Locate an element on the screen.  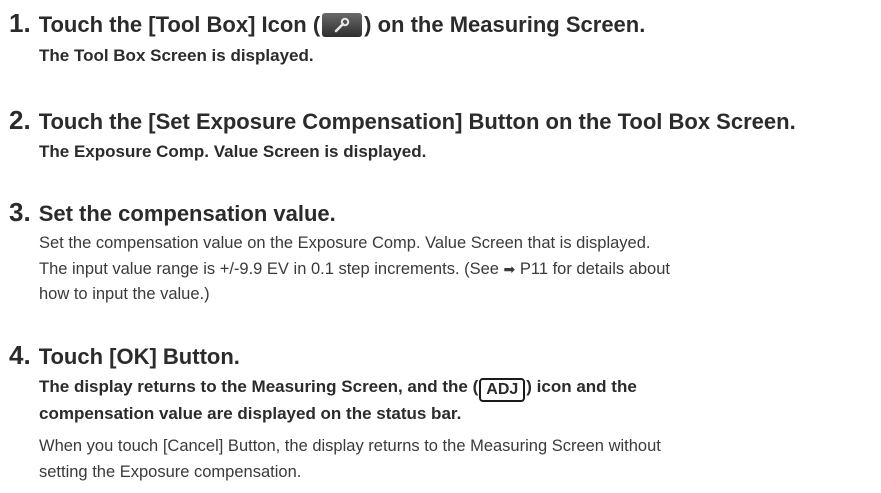
step-2-number: 2. is located at coordinates (20, 120).